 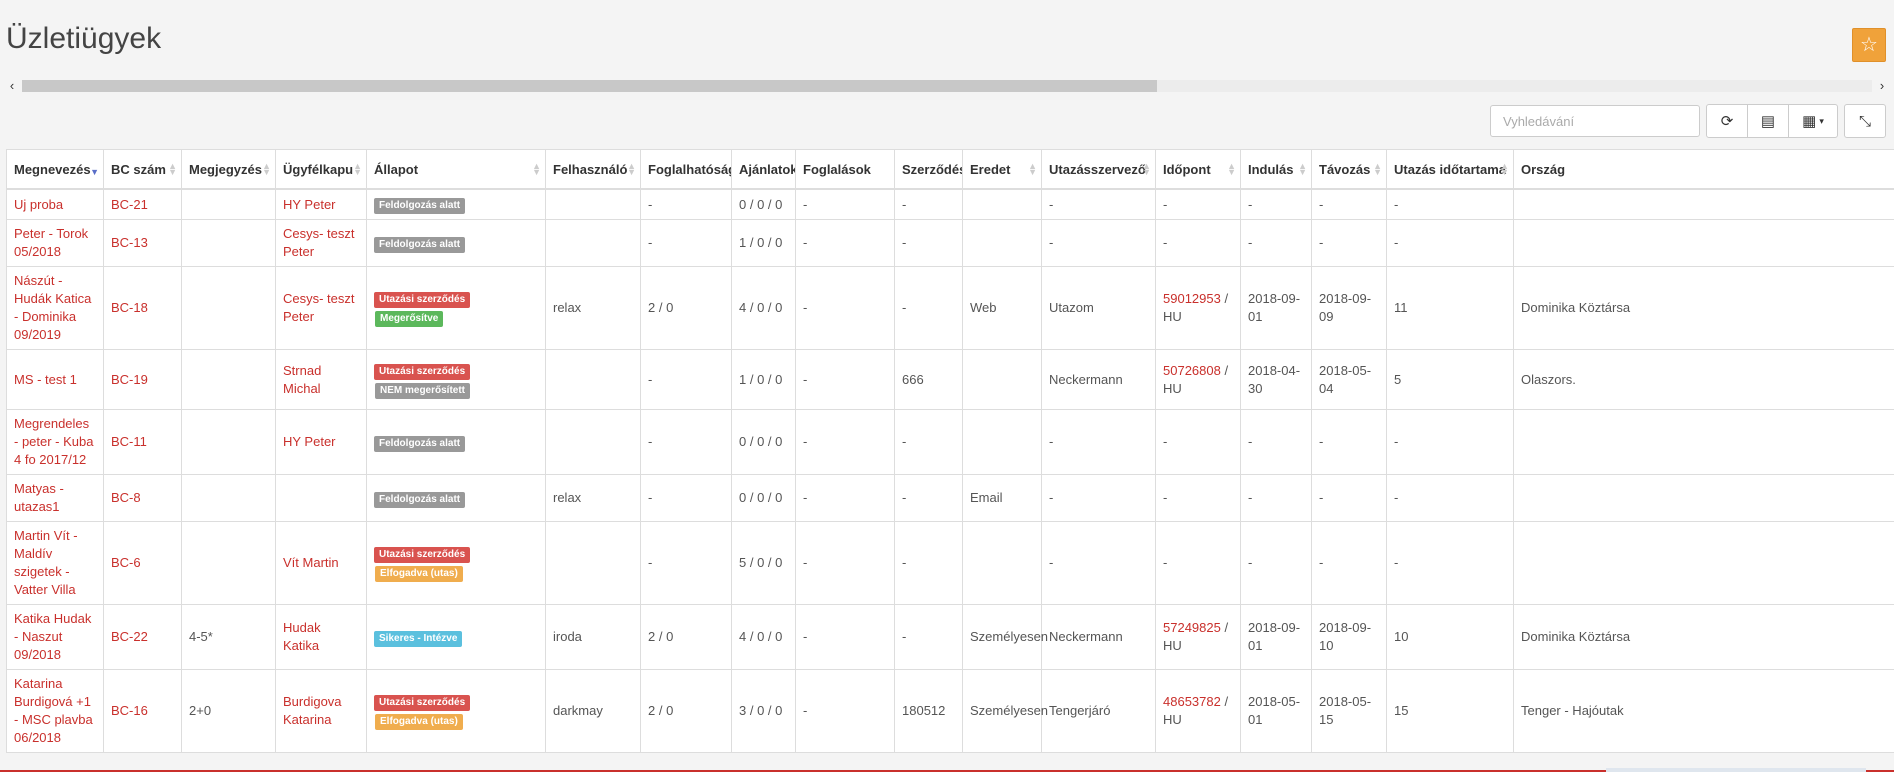 I want to click on client-link: Strnad Michal, so click(x=302, y=379).